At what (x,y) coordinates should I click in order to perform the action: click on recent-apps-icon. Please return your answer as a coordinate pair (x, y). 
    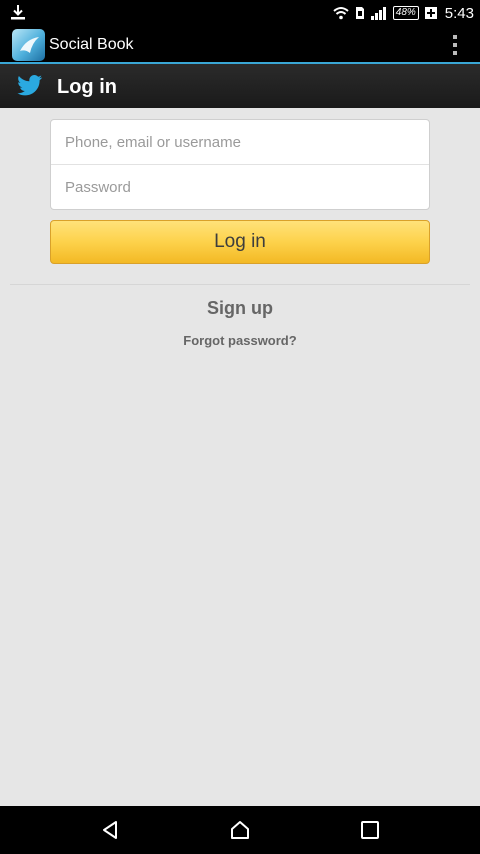
    Looking at the image, I should click on (370, 830).